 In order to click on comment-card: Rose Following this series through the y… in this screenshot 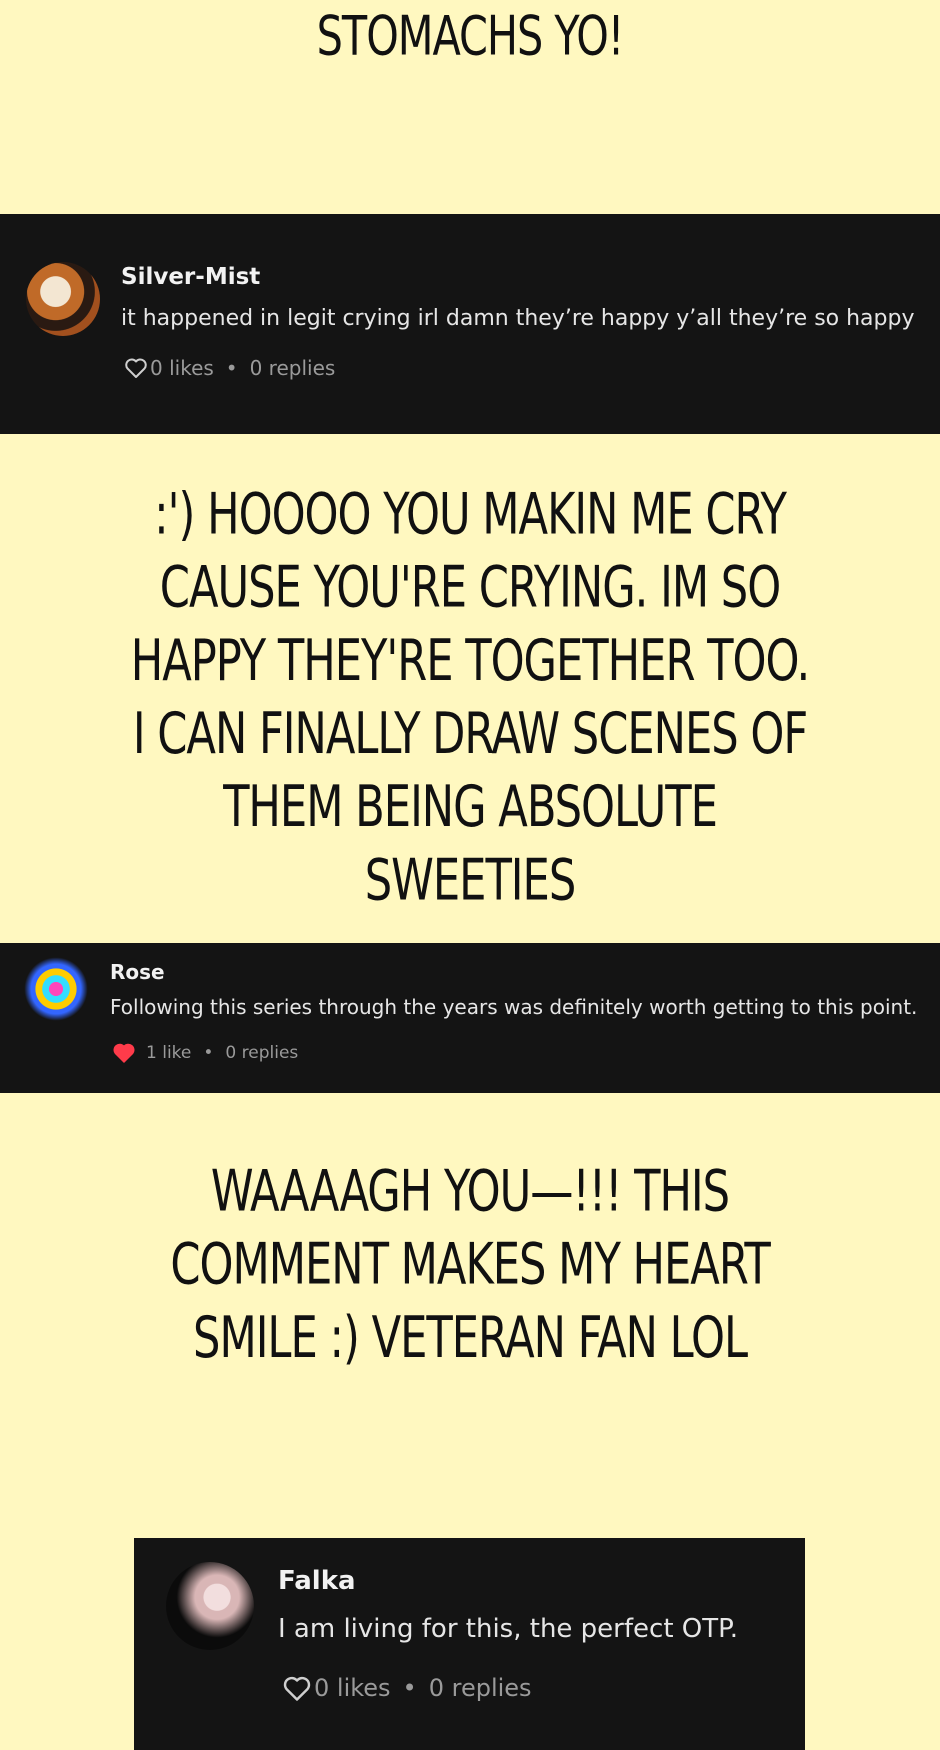, I will do `click(470, 1018)`.